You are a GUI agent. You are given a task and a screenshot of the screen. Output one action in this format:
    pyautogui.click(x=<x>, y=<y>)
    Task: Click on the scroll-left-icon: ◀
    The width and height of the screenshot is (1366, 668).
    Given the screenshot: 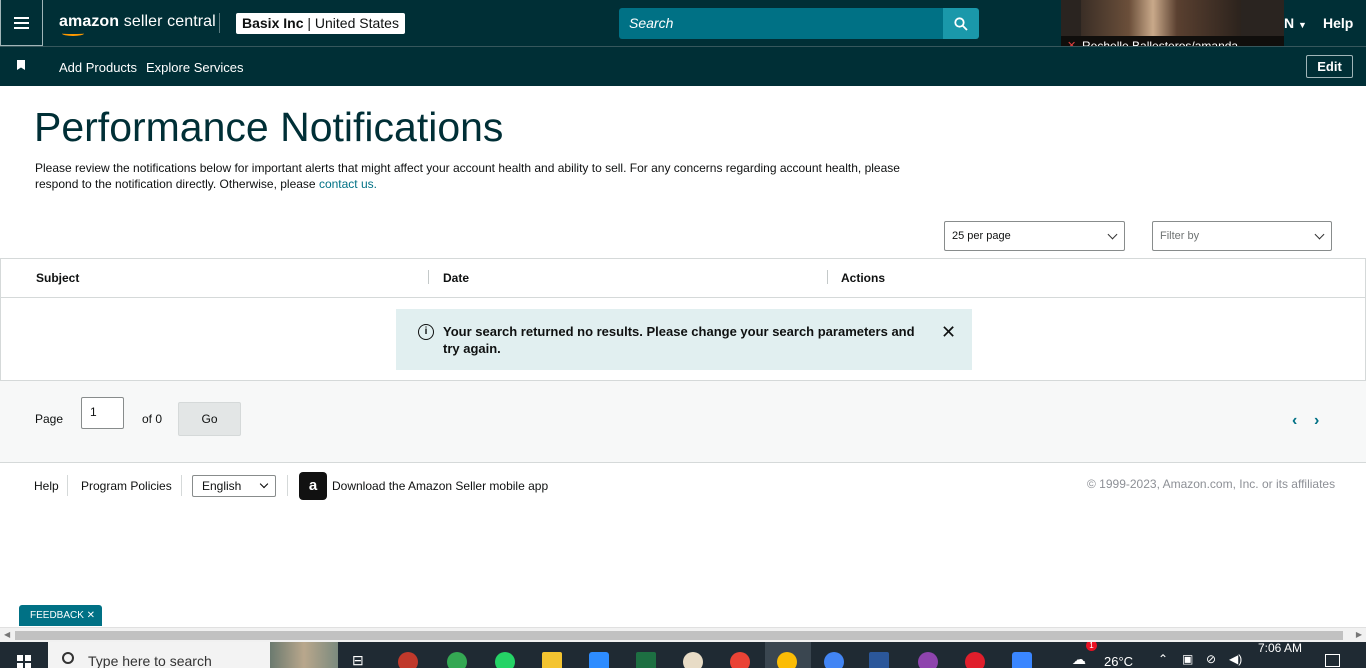 What is the action you would take?
    pyautogui.click(x=7, y=634)
    